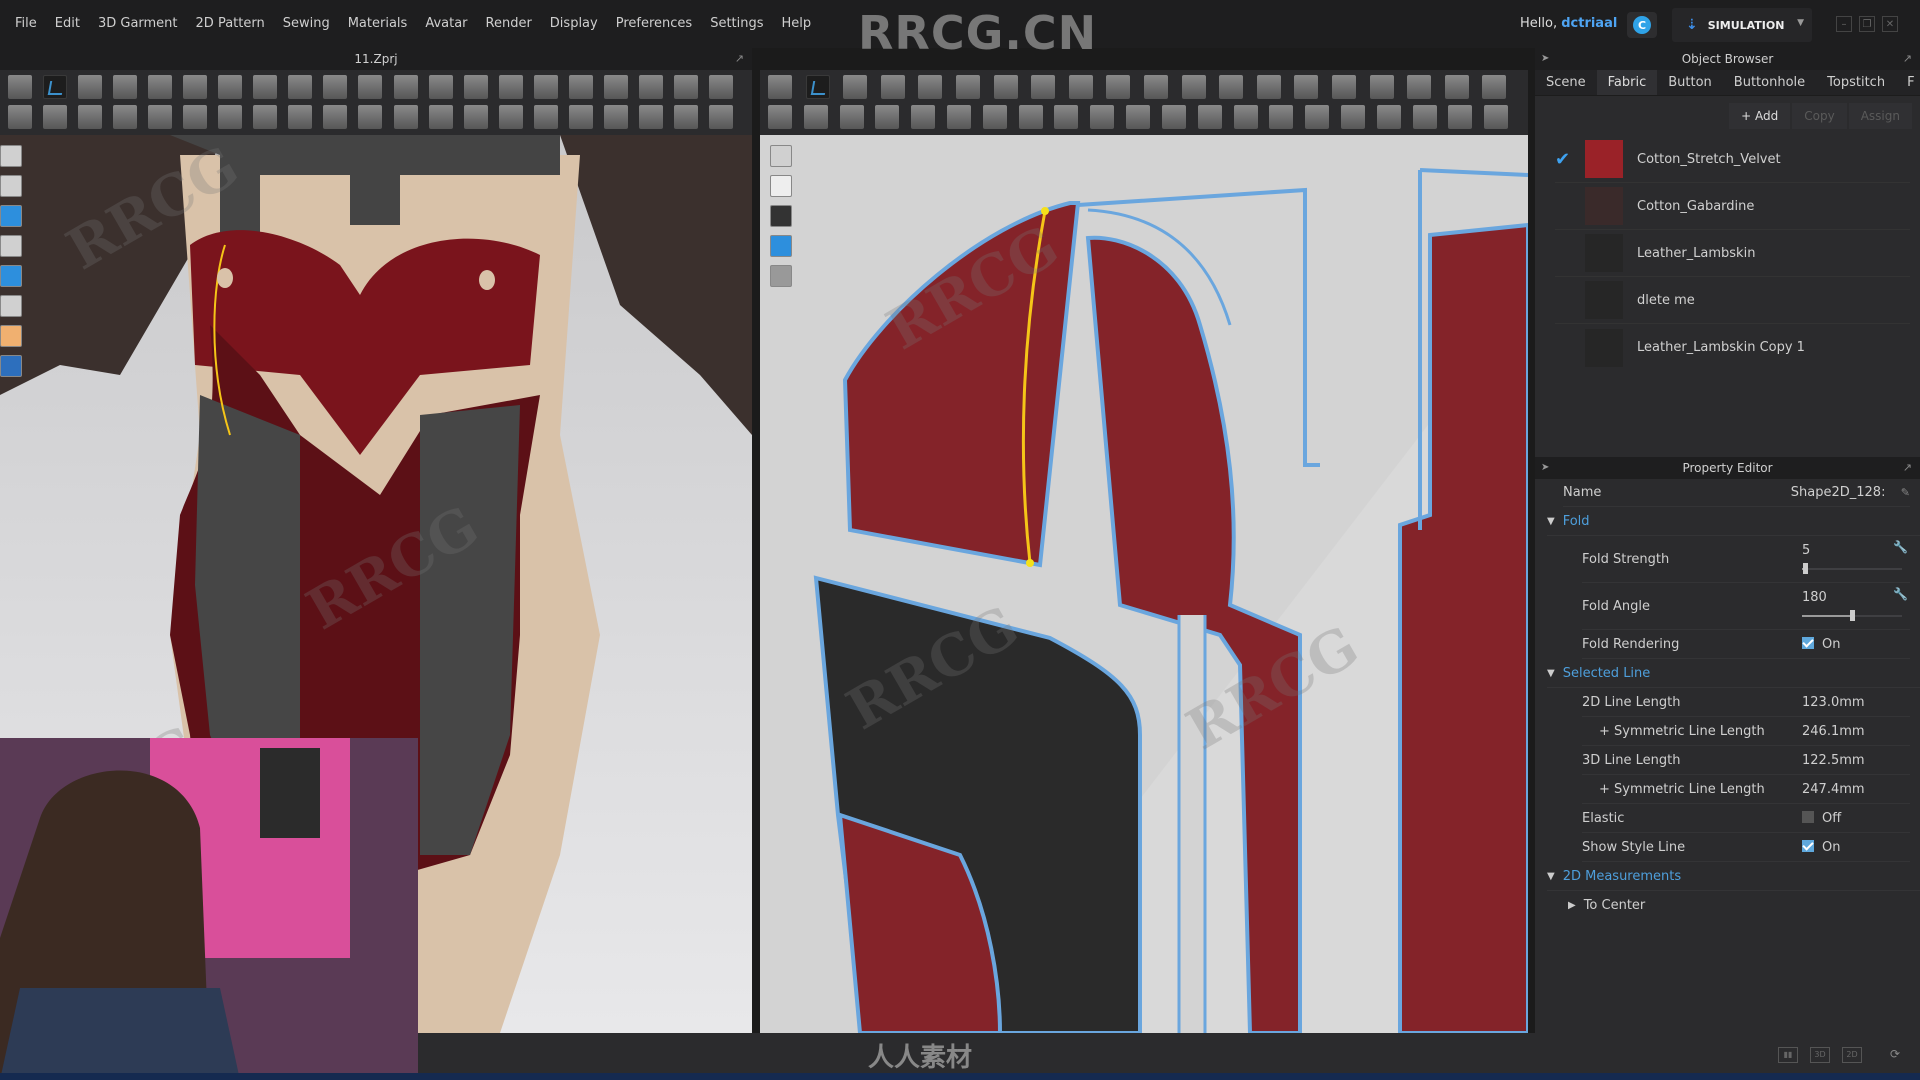 This screenshot has width=1920, height=1080. I want to click on menu-settings: Settings, so click(736, 24).